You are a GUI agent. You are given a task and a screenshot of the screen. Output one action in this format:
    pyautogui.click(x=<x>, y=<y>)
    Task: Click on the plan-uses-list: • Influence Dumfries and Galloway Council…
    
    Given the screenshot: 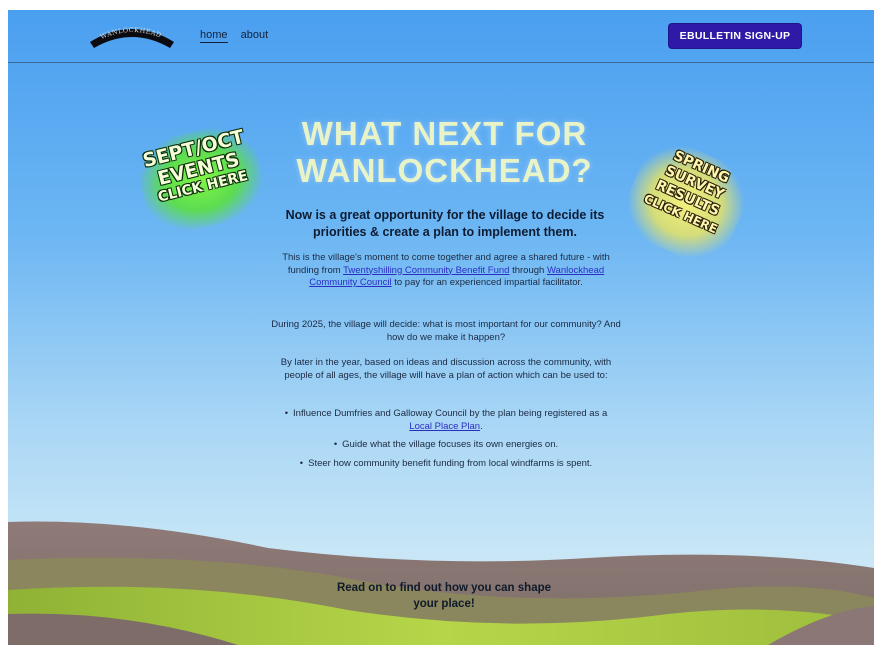 What is the action you would take?
    pyautogui.click(x=446, y=442)
    